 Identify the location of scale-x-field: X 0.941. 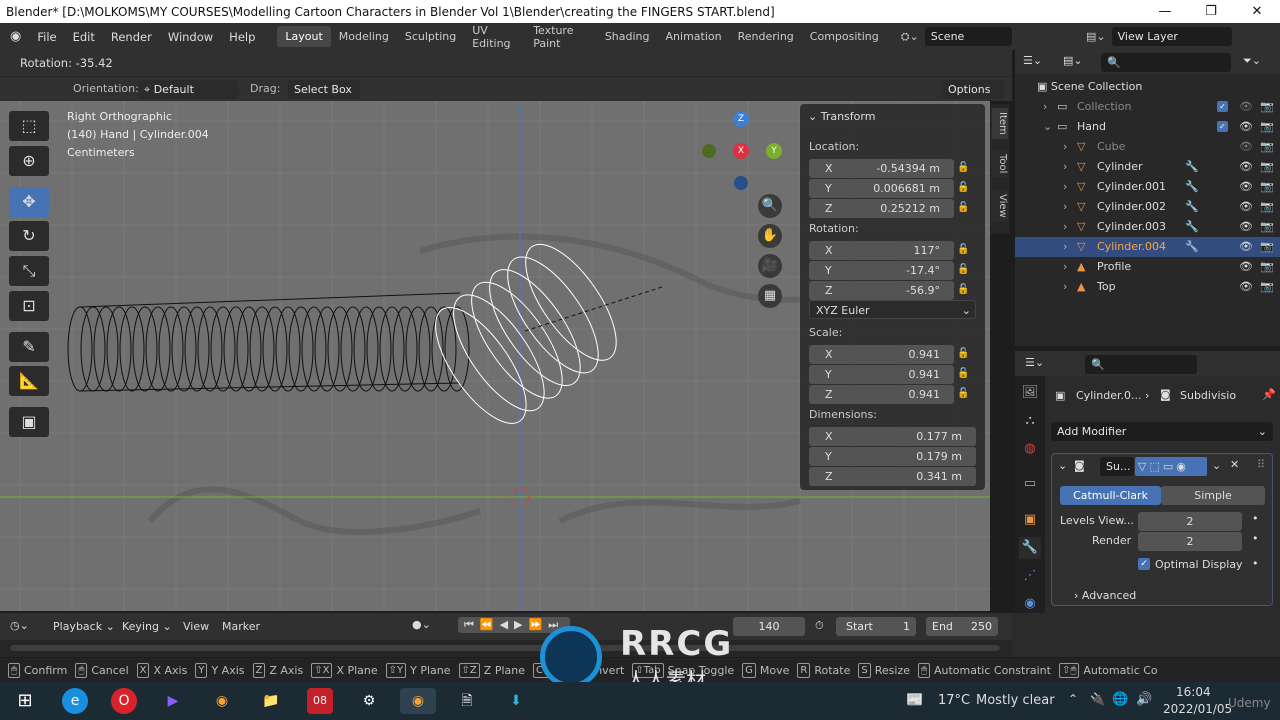
(881, 354).